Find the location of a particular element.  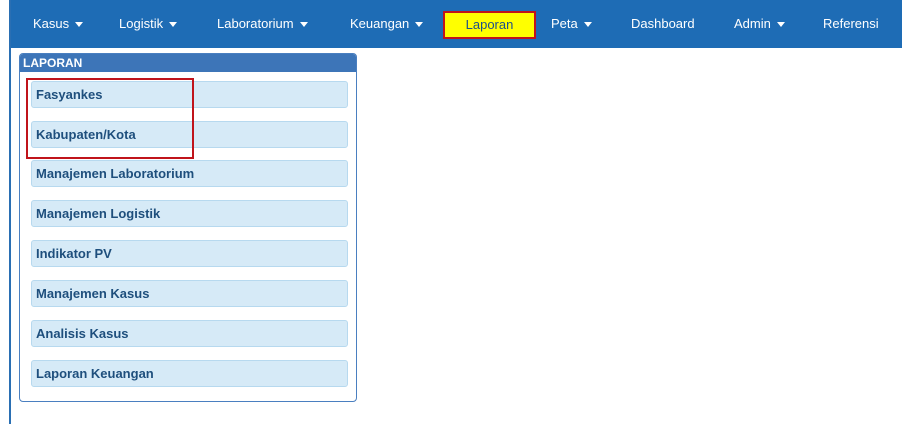

nav-laporan: Laporan is located at coordinates (489, 25).